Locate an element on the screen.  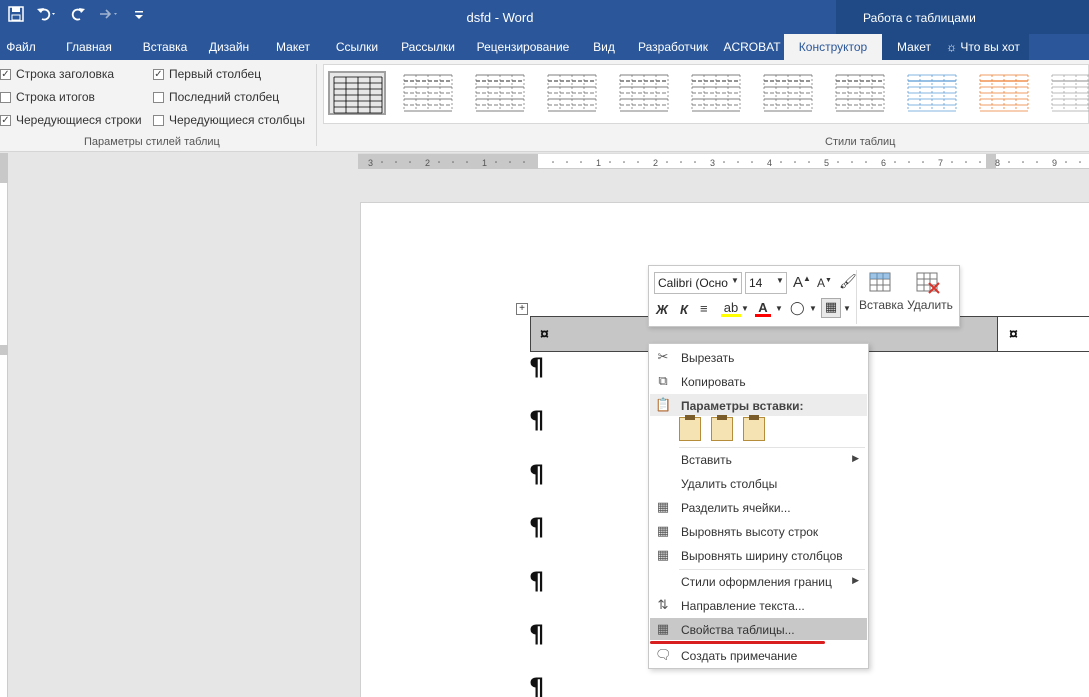
font-color-icon: A is located at coordinates (763, 308).